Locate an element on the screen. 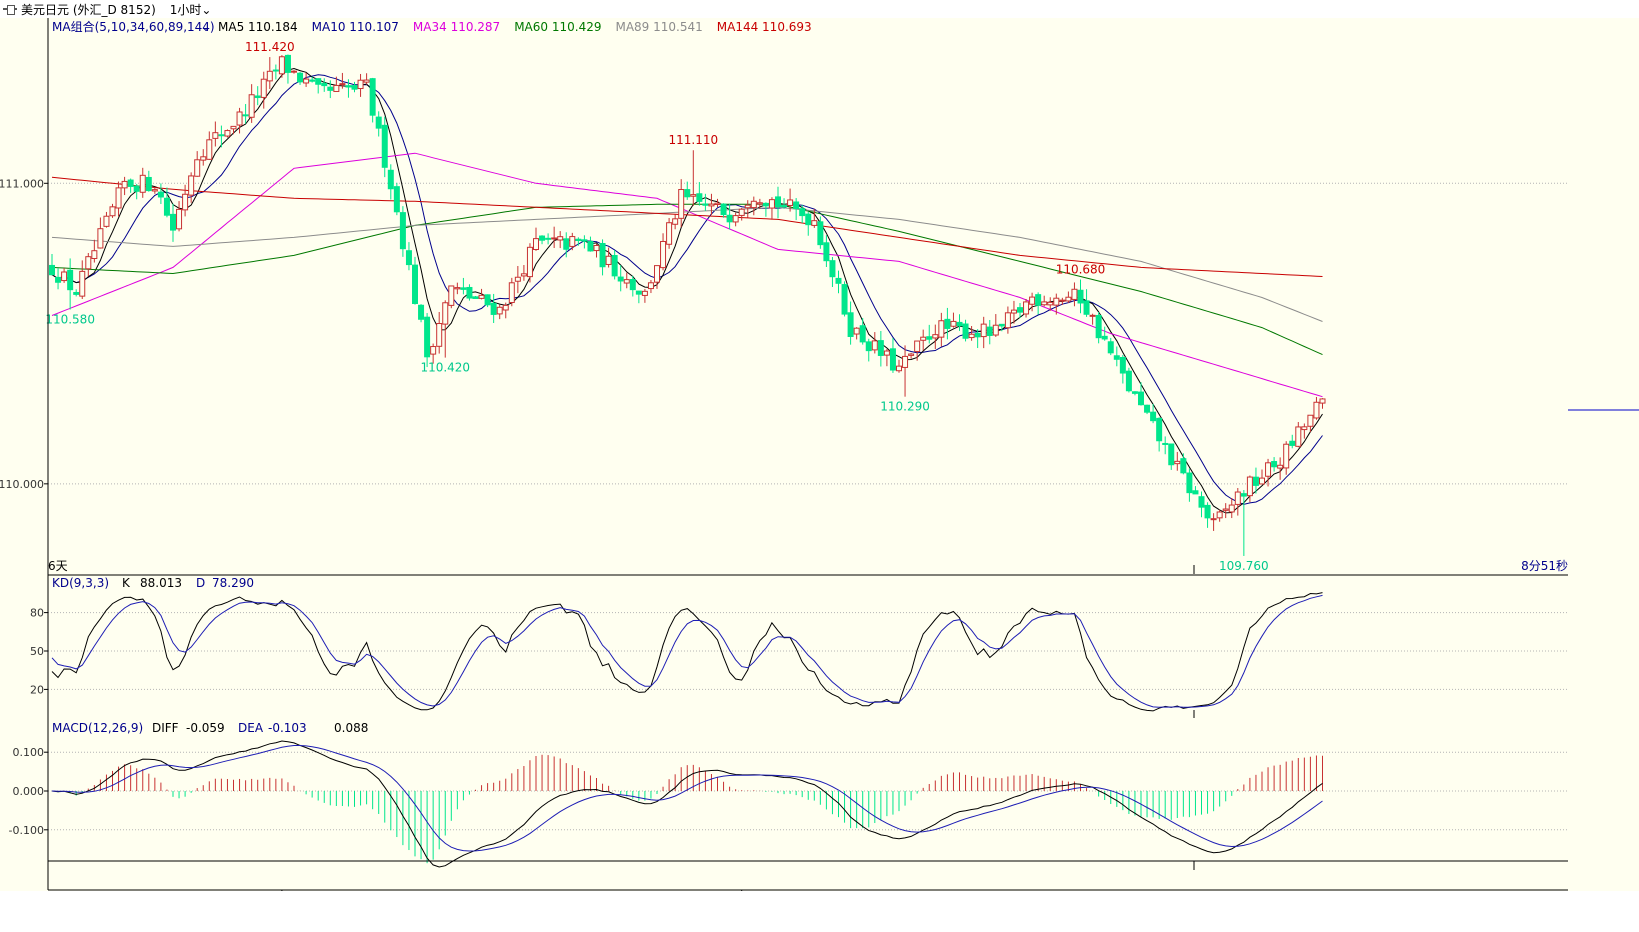 This screenshot has width=1639, height=932. ma-legend-item-ma10: MA10 110.107 is located at coordinates (355, 27).